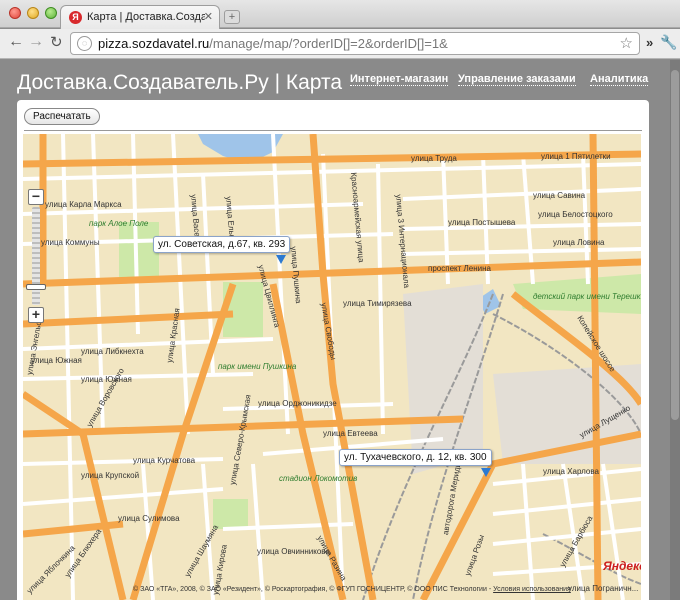 The width and height of the screenshot is (680, 600). What do you see at coordinates (459, 268) in the screenshot?
I see `street-label: проспект Ленина` at bounding box center [459, 268].